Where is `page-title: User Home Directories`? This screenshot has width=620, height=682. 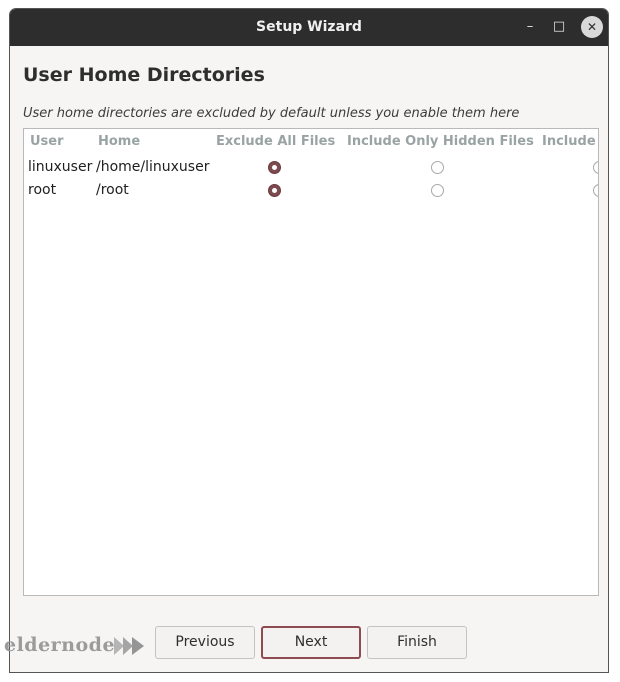
page-title: User Home Directories is located at coordinates (144, 75).